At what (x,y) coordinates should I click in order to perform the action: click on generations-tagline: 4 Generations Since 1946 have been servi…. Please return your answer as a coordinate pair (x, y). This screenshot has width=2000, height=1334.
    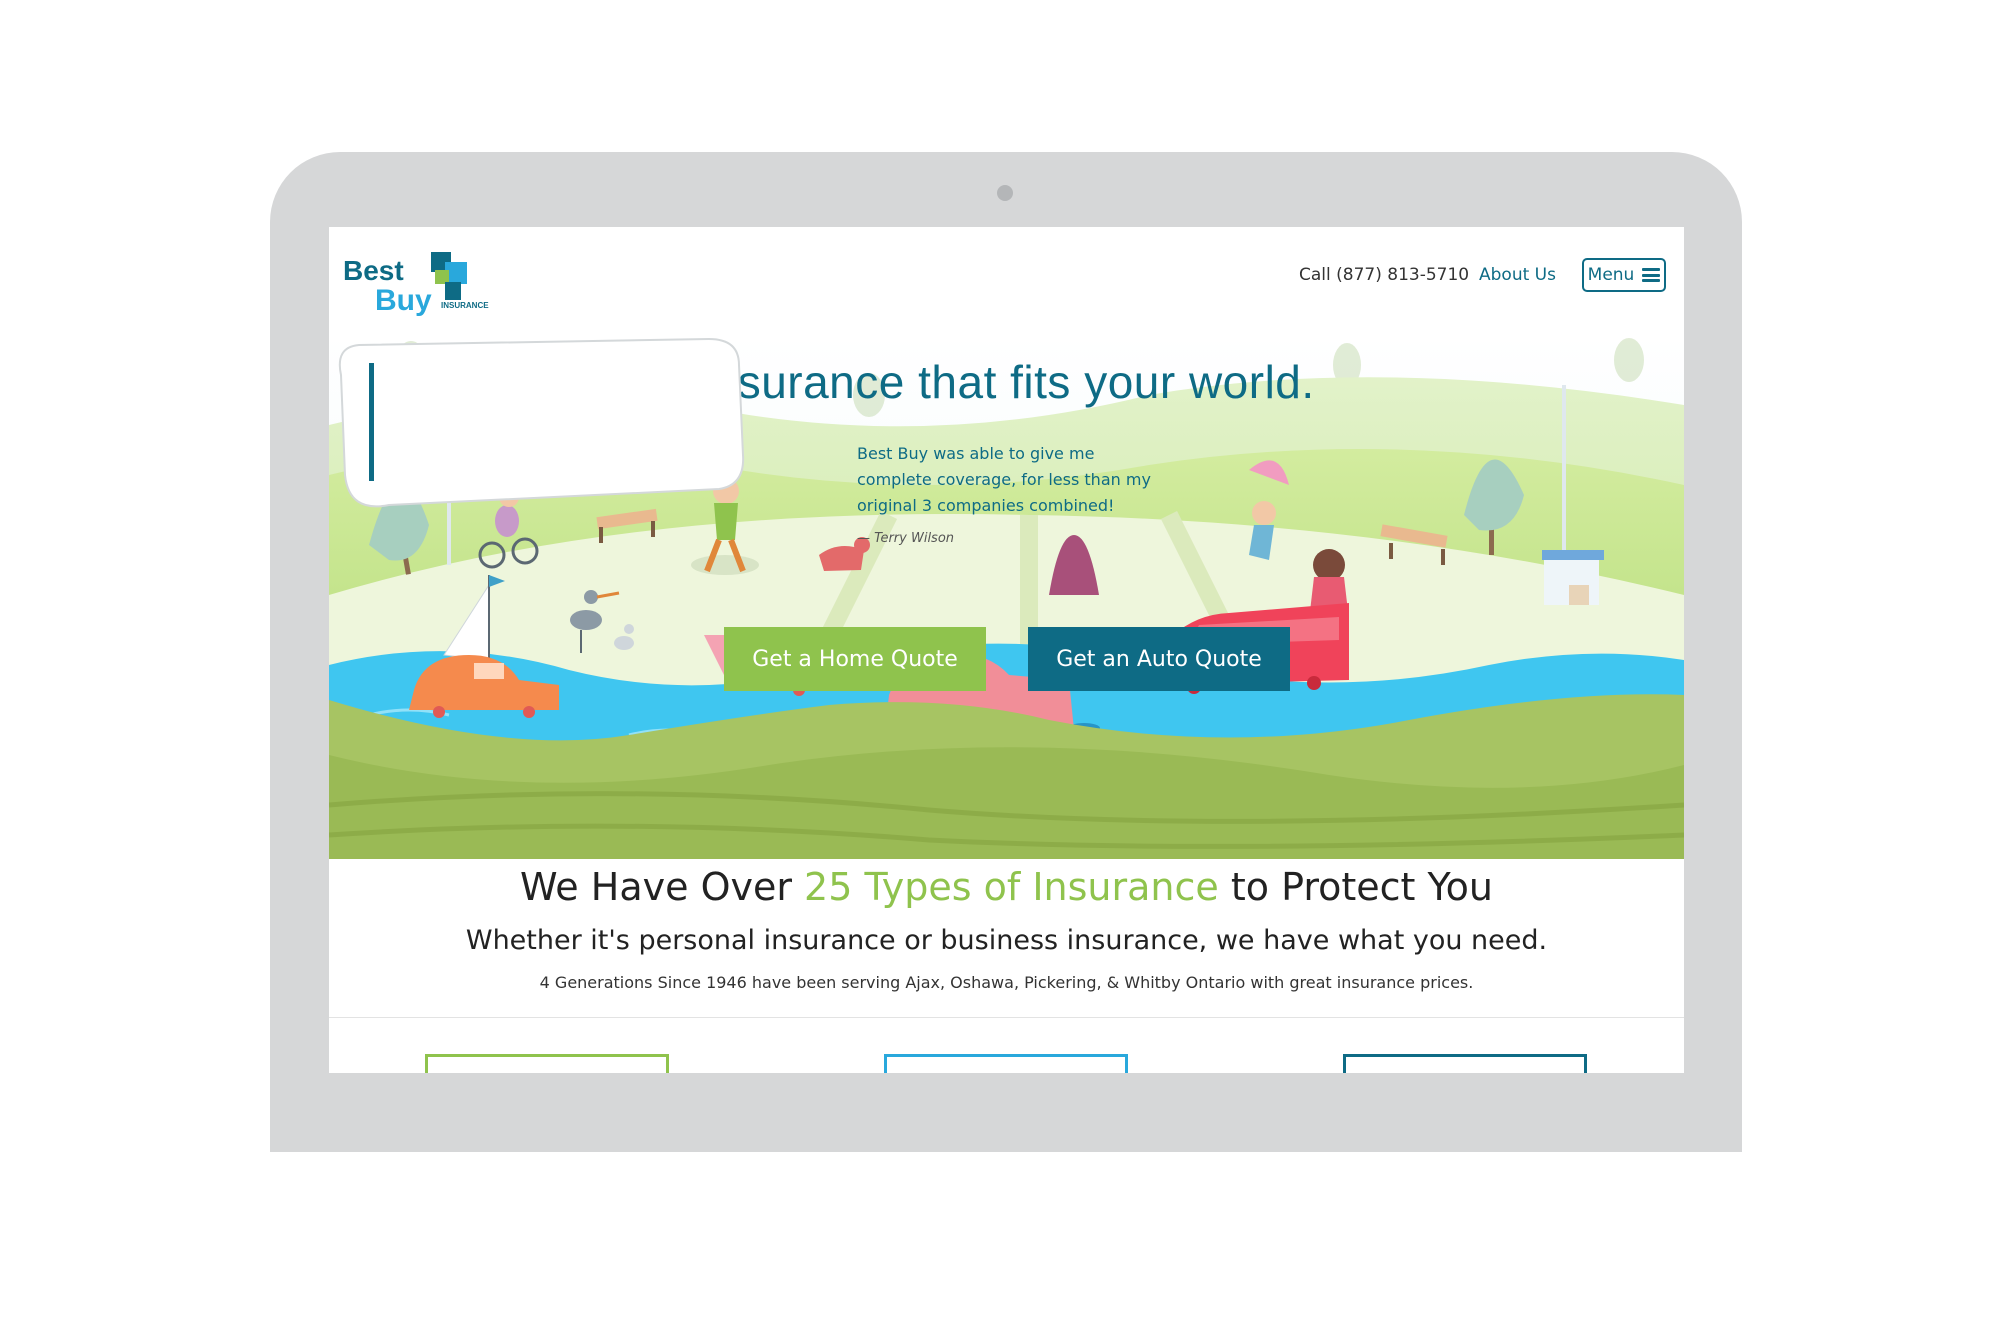
    Looking at the image, I should click on (1006, 982).